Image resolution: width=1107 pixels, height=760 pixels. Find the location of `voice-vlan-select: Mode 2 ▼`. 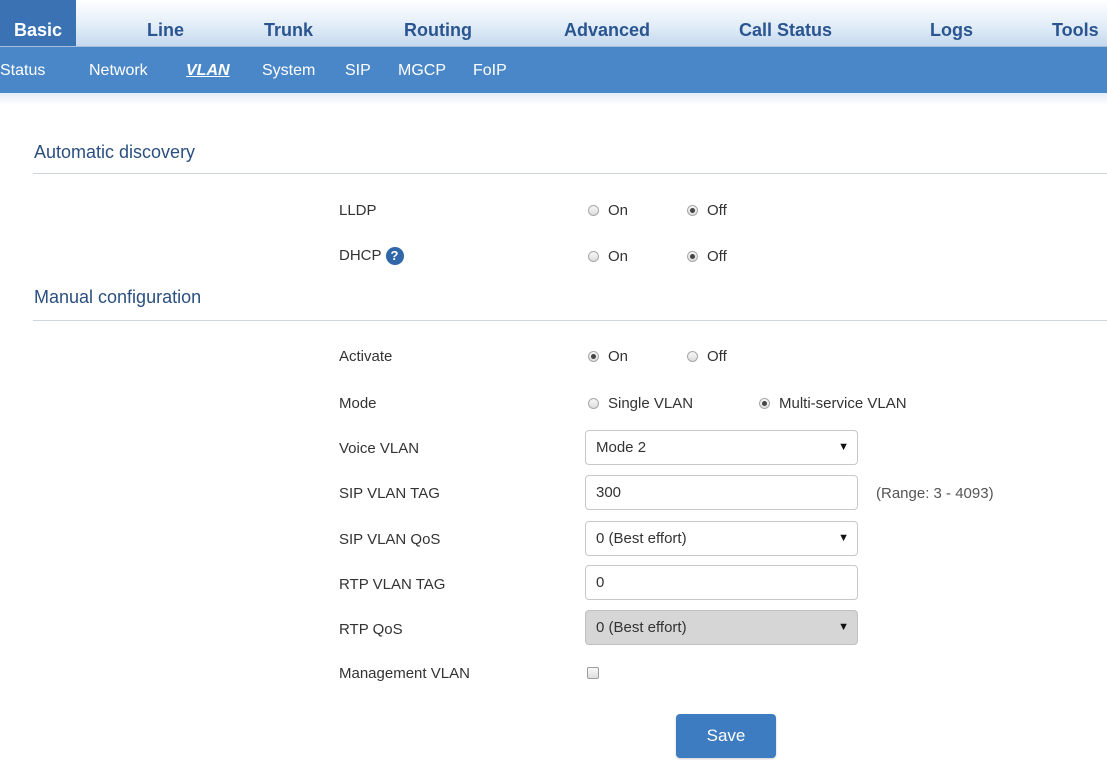

voice-vlan-select: Mode 2 ▼ is located at coordinates (721, 447).